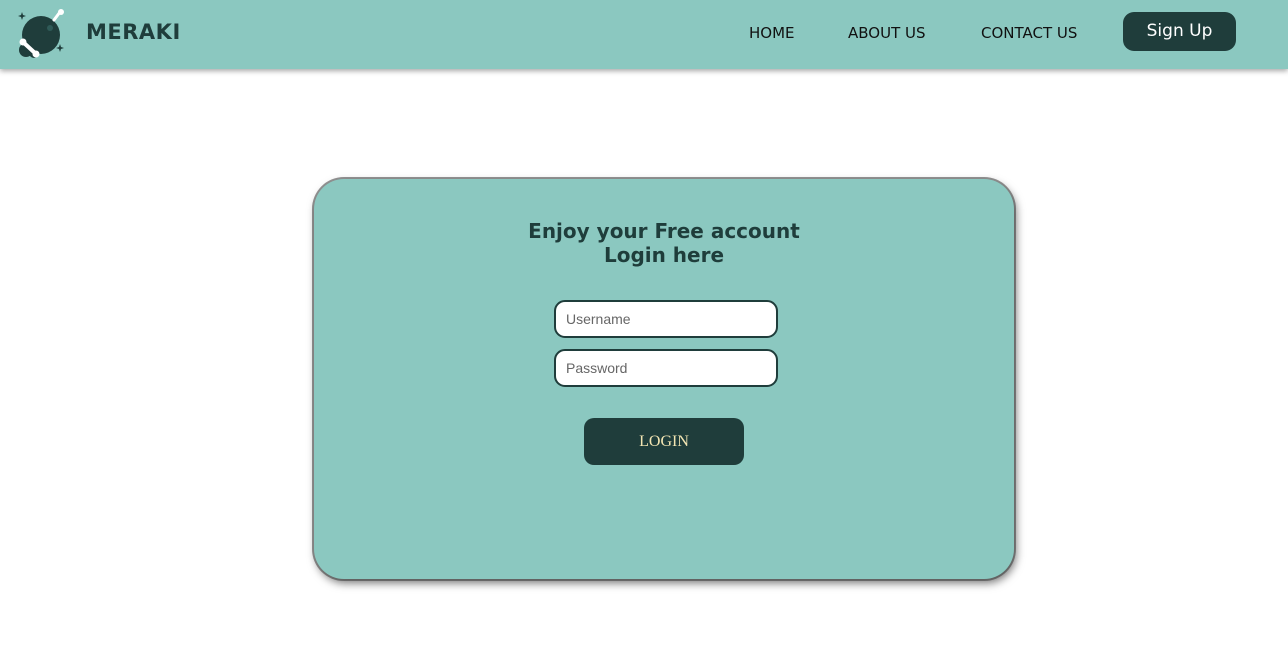  Describe the element at coordinates (1029, 33) in the screenshot. I see `nav-contact-us-link: CONTACT US` at that location.